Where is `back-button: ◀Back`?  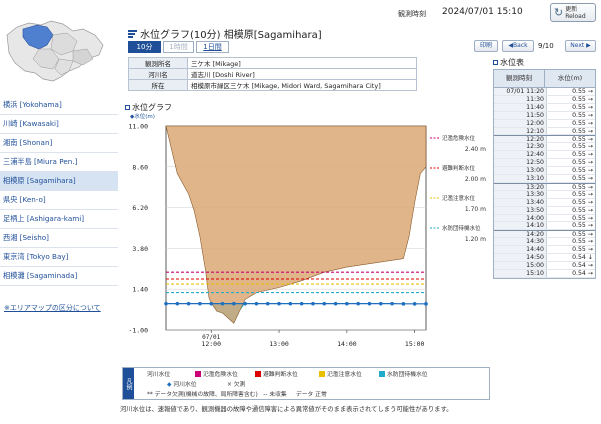
back-button: ◀Back is located at coordinates (518, 46).